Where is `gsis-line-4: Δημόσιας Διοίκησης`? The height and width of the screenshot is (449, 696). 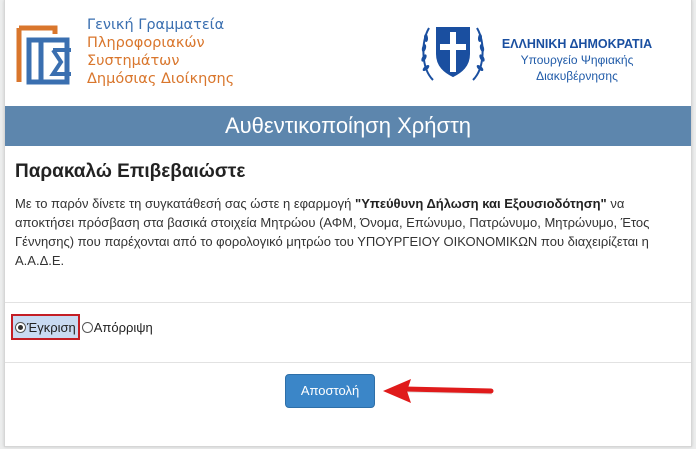 gsis-line-4: Δημόσιας Διοίκησης is located at coordinates (161, 79).